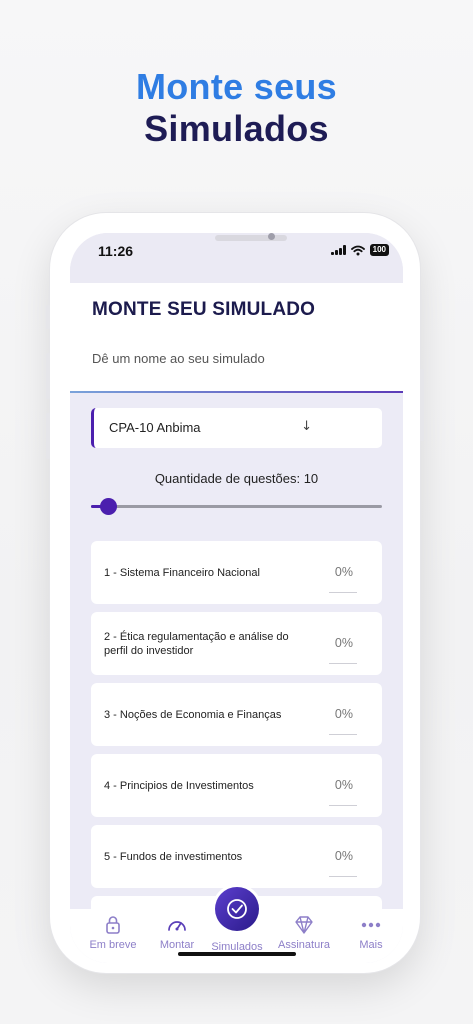  I want to click on status-icons: 100, so click(359, 250).